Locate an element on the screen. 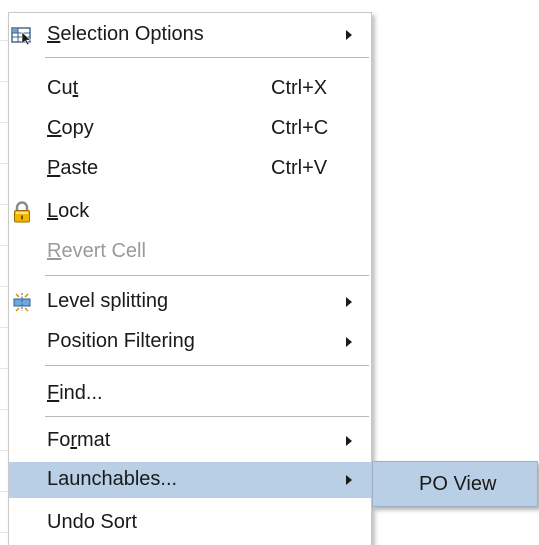  lock-label: Lock is located at coordinates (68, 211).